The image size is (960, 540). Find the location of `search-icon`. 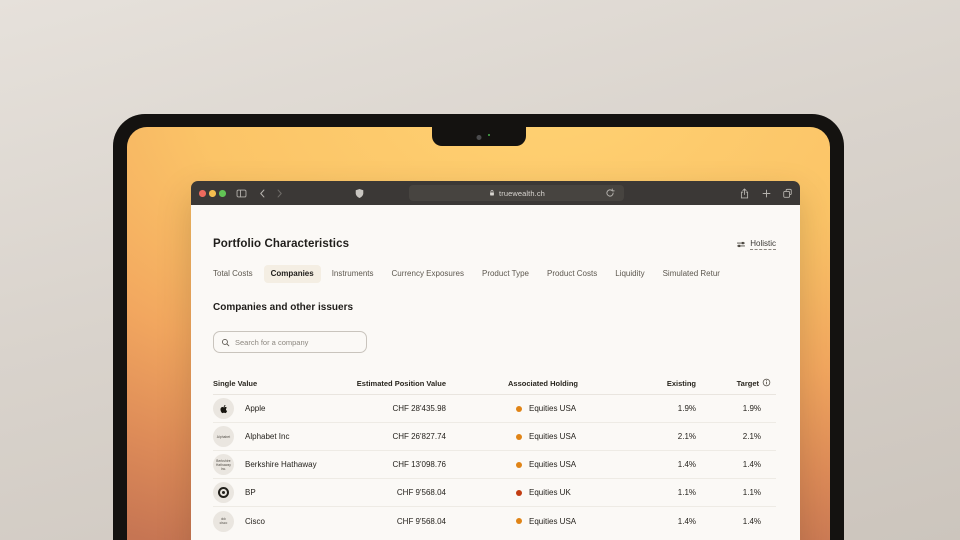

search-icon is located at coordinates (226, 342).